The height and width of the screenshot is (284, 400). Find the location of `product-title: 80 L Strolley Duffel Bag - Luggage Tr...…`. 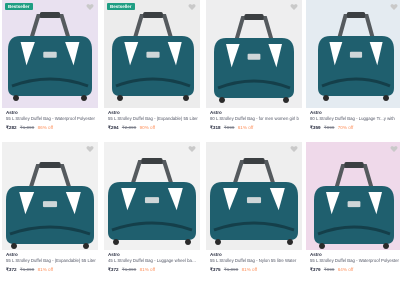

product-title: 80 L Strolley Duffel Bag - Luggage Tr...… is located at coordinates (355, 118).